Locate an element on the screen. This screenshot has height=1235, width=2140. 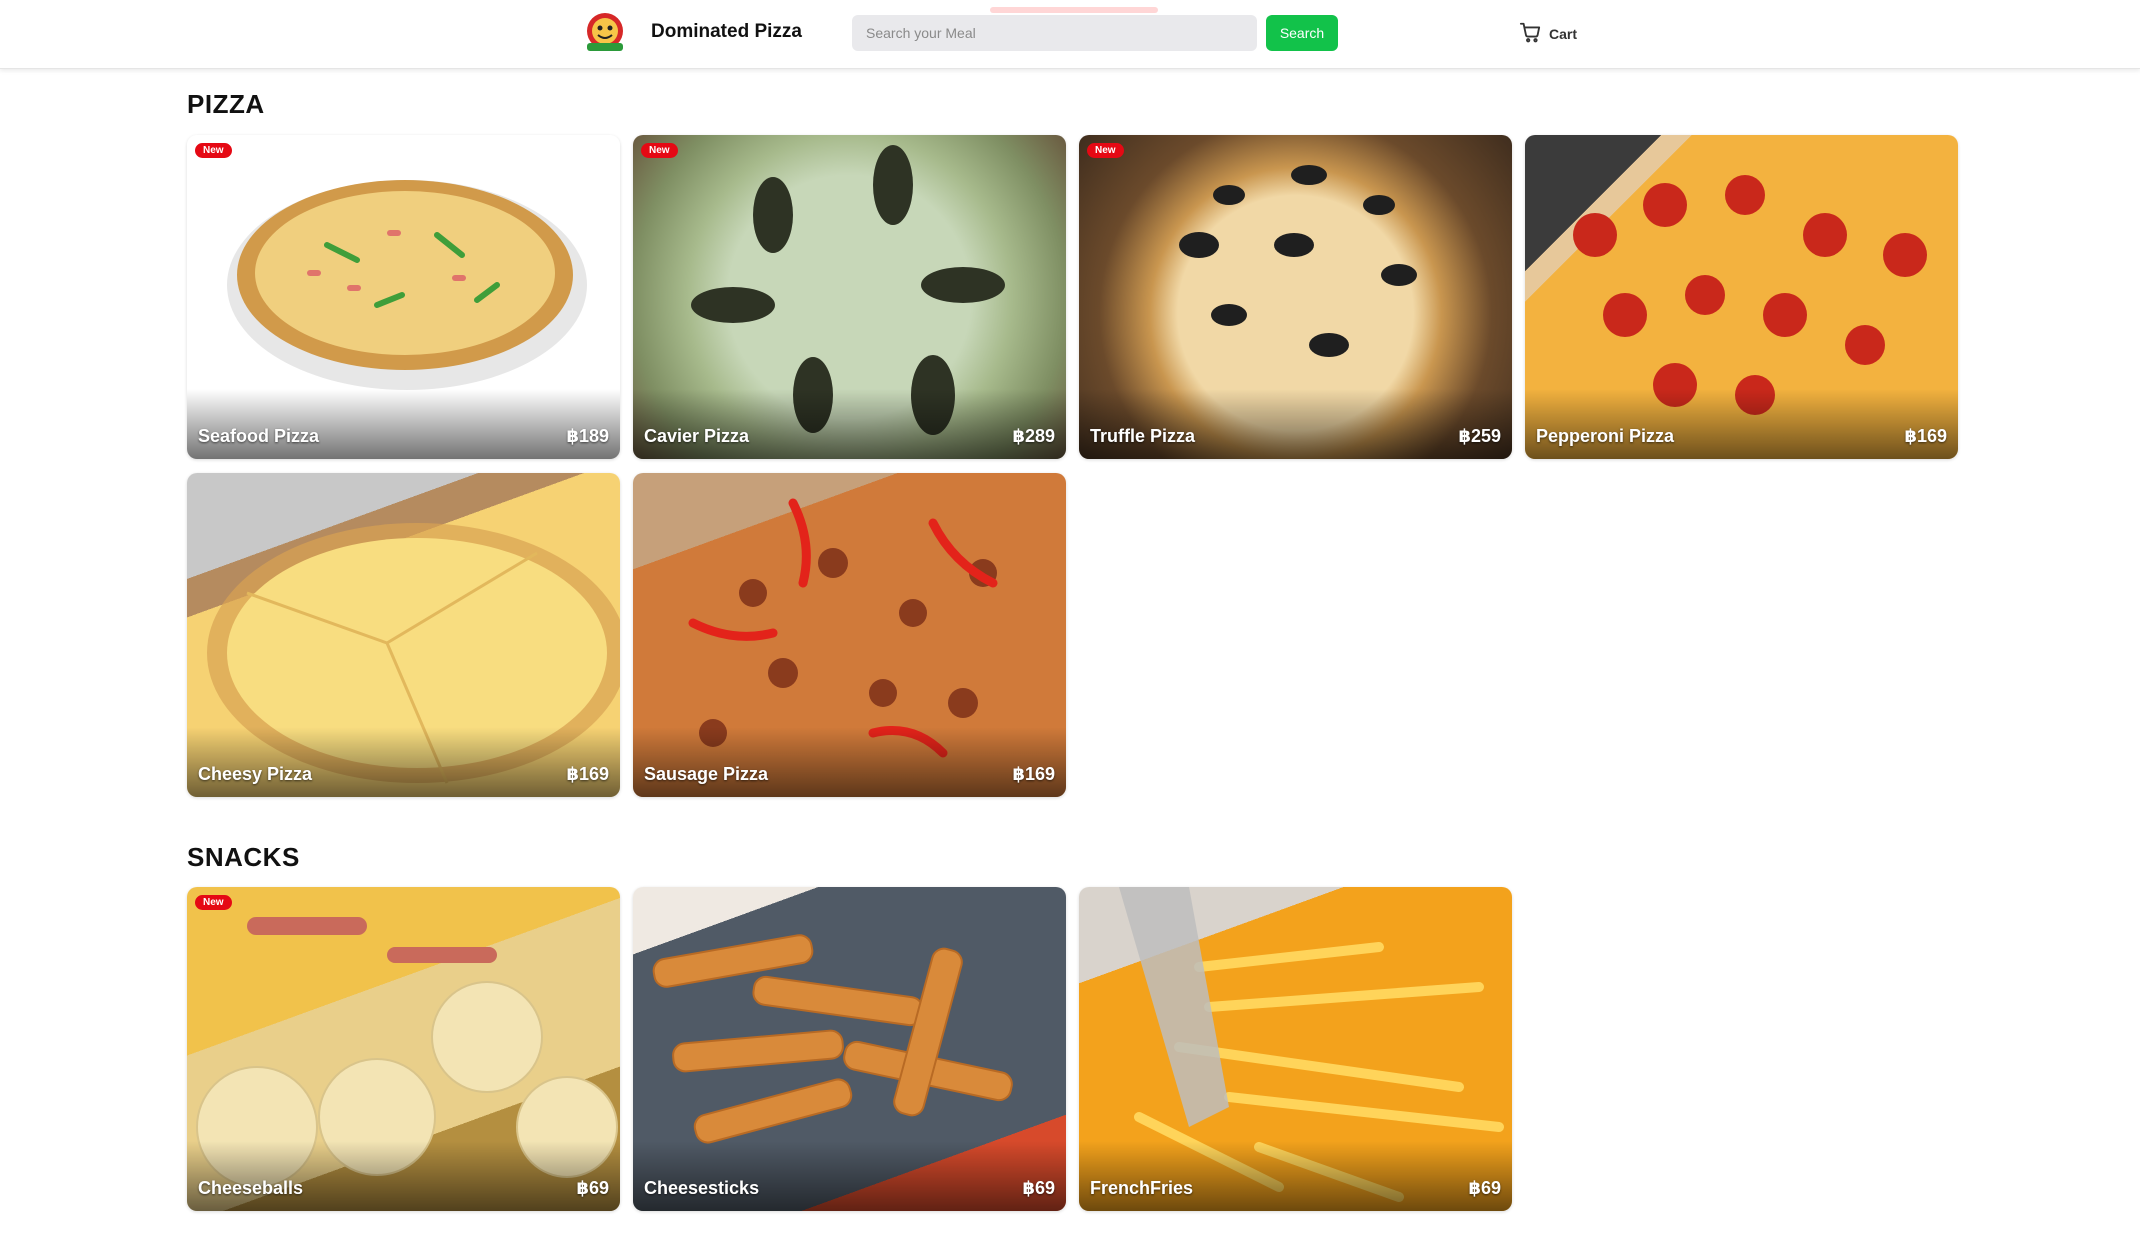
item-price: ฿289 is located at coordinates (1033, 436).